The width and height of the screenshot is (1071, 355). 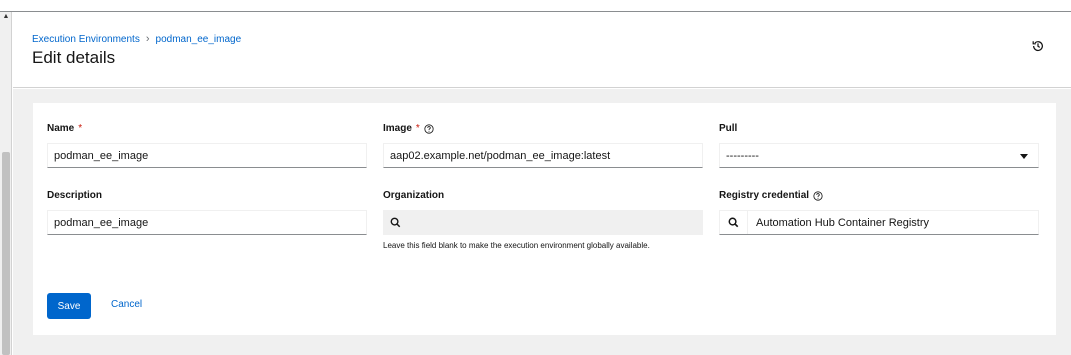 I want to click on image-label: Image *, so click(x=408, y=128).